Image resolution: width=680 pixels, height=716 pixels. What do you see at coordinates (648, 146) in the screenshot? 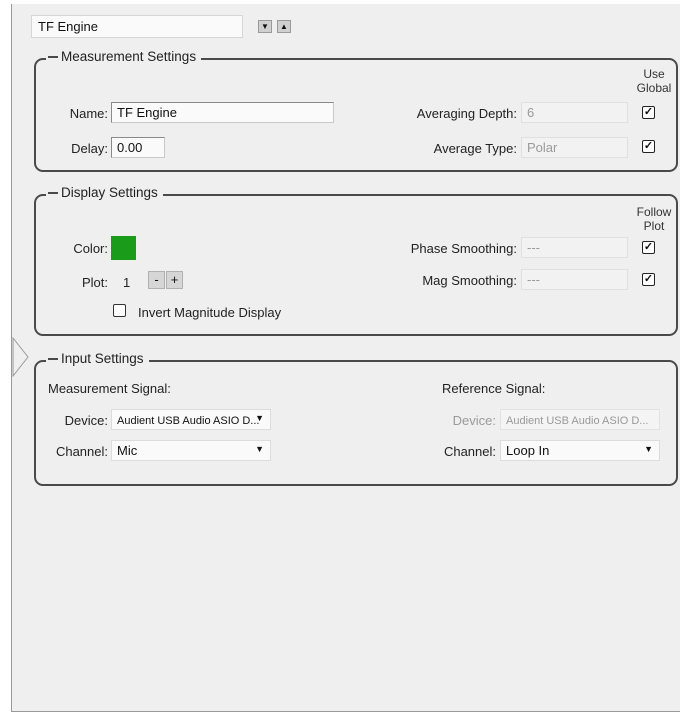
I see `average-type-use-global-checkbox: ✓` at bounding box center [648, 146].